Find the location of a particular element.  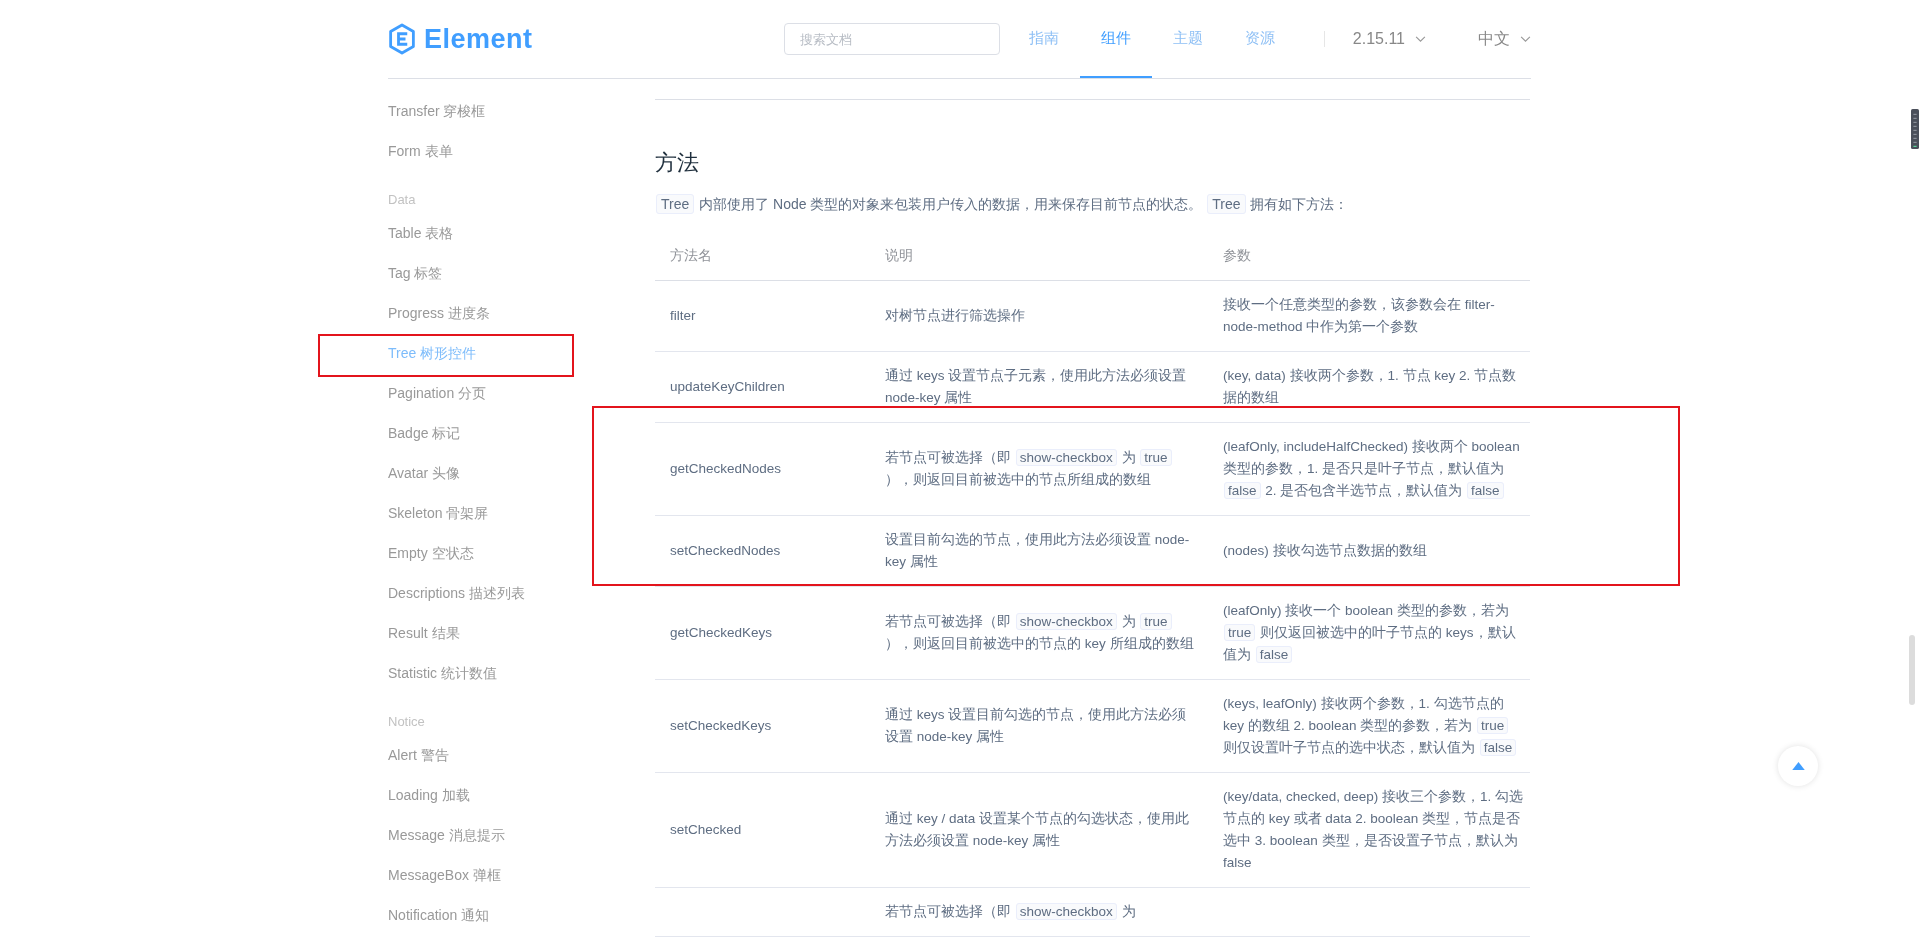

nav-link: 资源 is located at coordinates (1259, 39).